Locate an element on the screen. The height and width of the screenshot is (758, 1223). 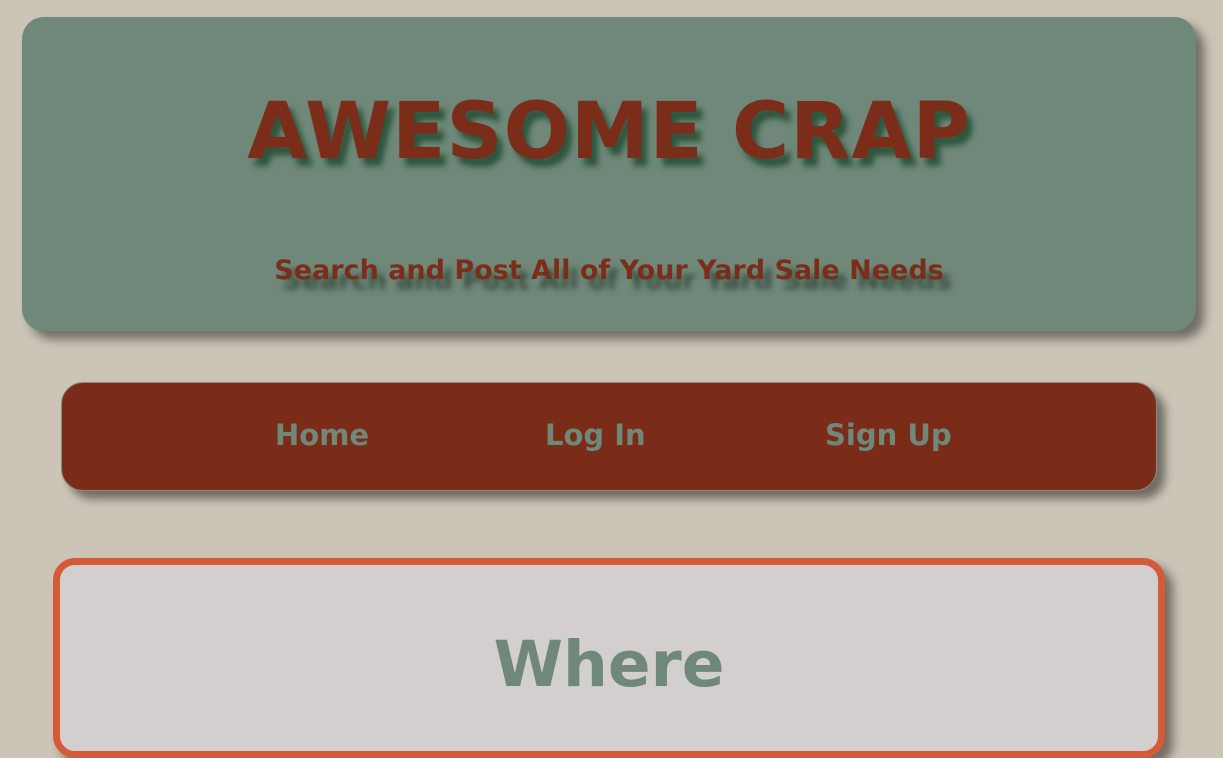
main-nav: Home Log In Sign Up is located at coordinates (609, 436).